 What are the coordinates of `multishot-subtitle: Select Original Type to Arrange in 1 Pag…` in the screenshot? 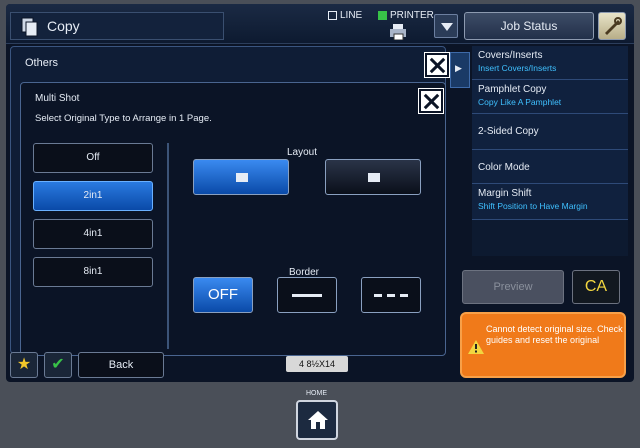 It's located at (123, 118).